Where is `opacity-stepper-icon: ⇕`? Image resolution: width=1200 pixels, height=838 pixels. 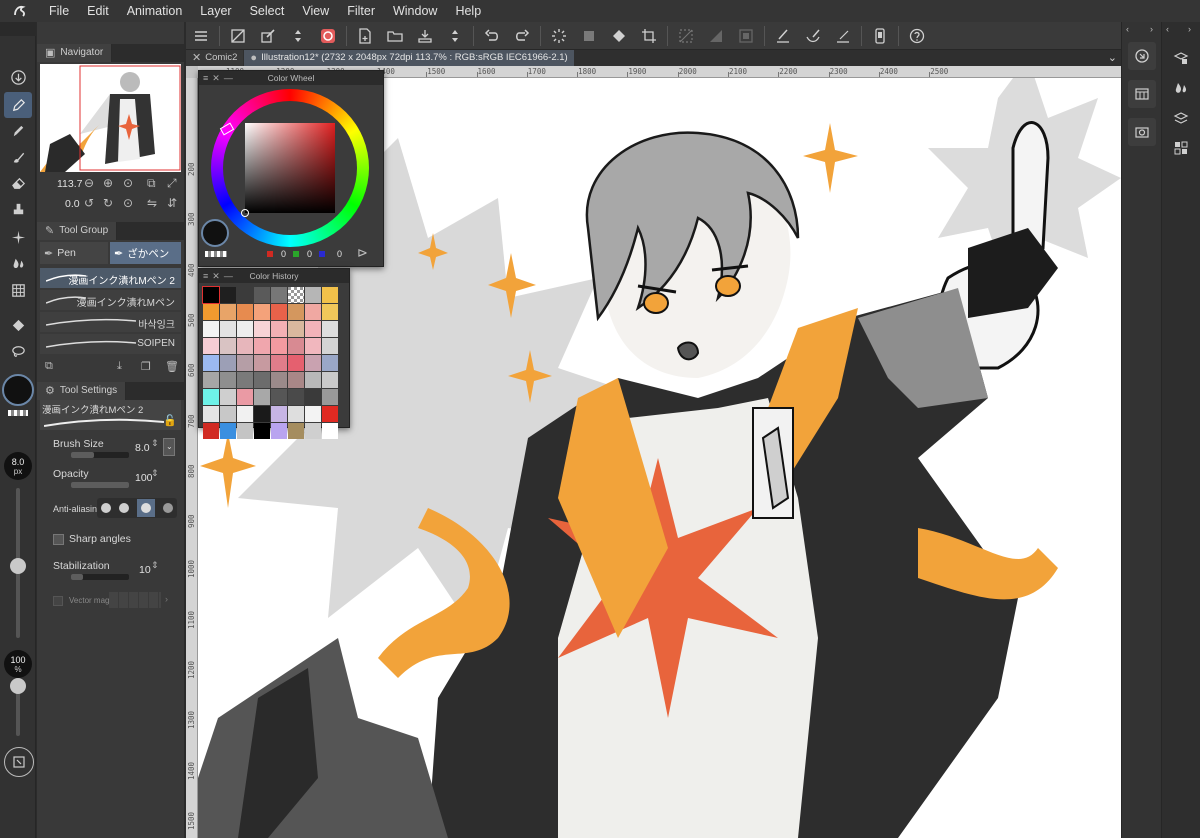 opacity-stepper-icon: ⇕ is located at coordinates (155, 473).